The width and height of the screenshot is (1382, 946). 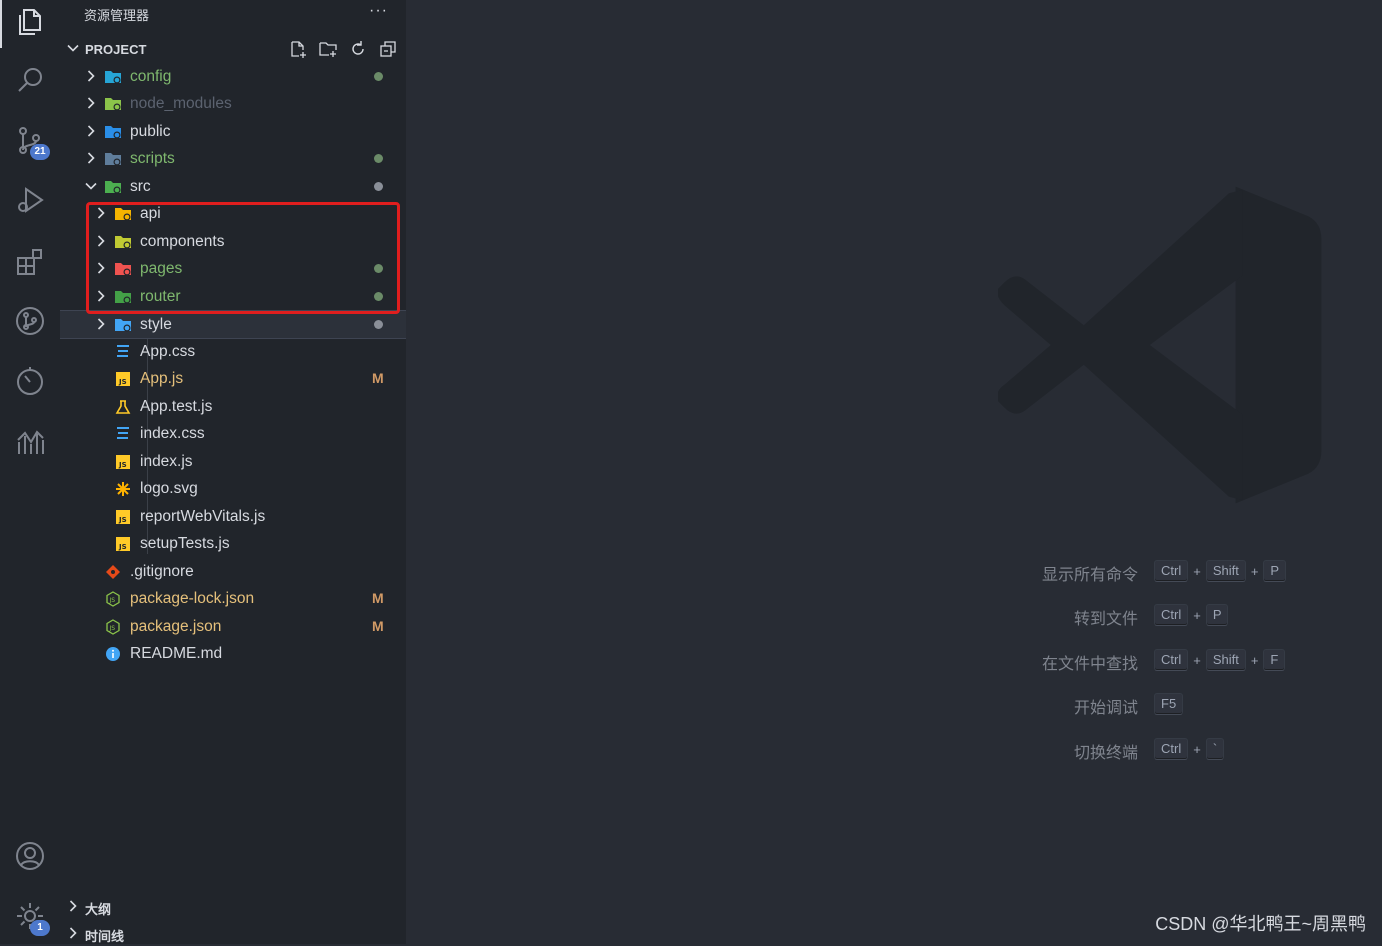 What do you see at coordinates (113, 187) in the screenshot?
I see `folder-src-icon` at bounding box center [113, 187].